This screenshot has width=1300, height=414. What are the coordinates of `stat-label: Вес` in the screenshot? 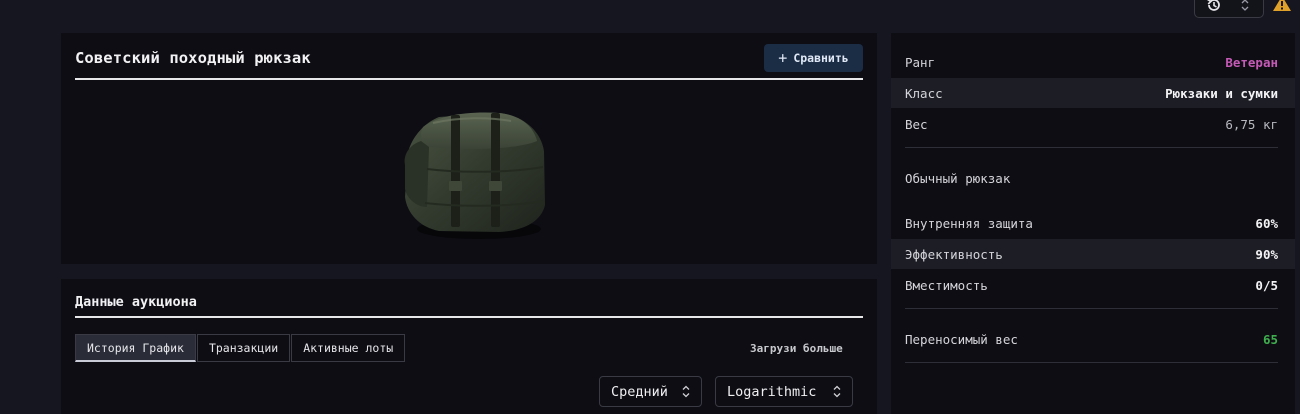 It's located at (916, 124).